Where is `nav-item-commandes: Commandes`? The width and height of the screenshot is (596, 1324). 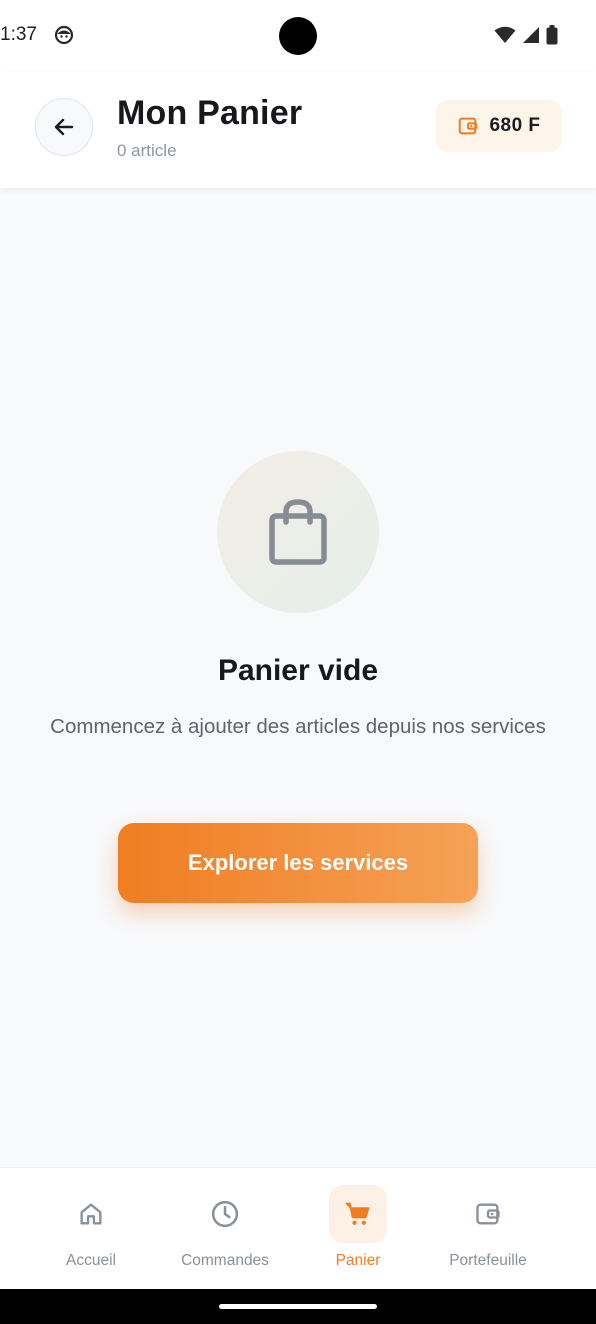 nav-item-commandes: Commandes is located at coordinates (225, 1229).